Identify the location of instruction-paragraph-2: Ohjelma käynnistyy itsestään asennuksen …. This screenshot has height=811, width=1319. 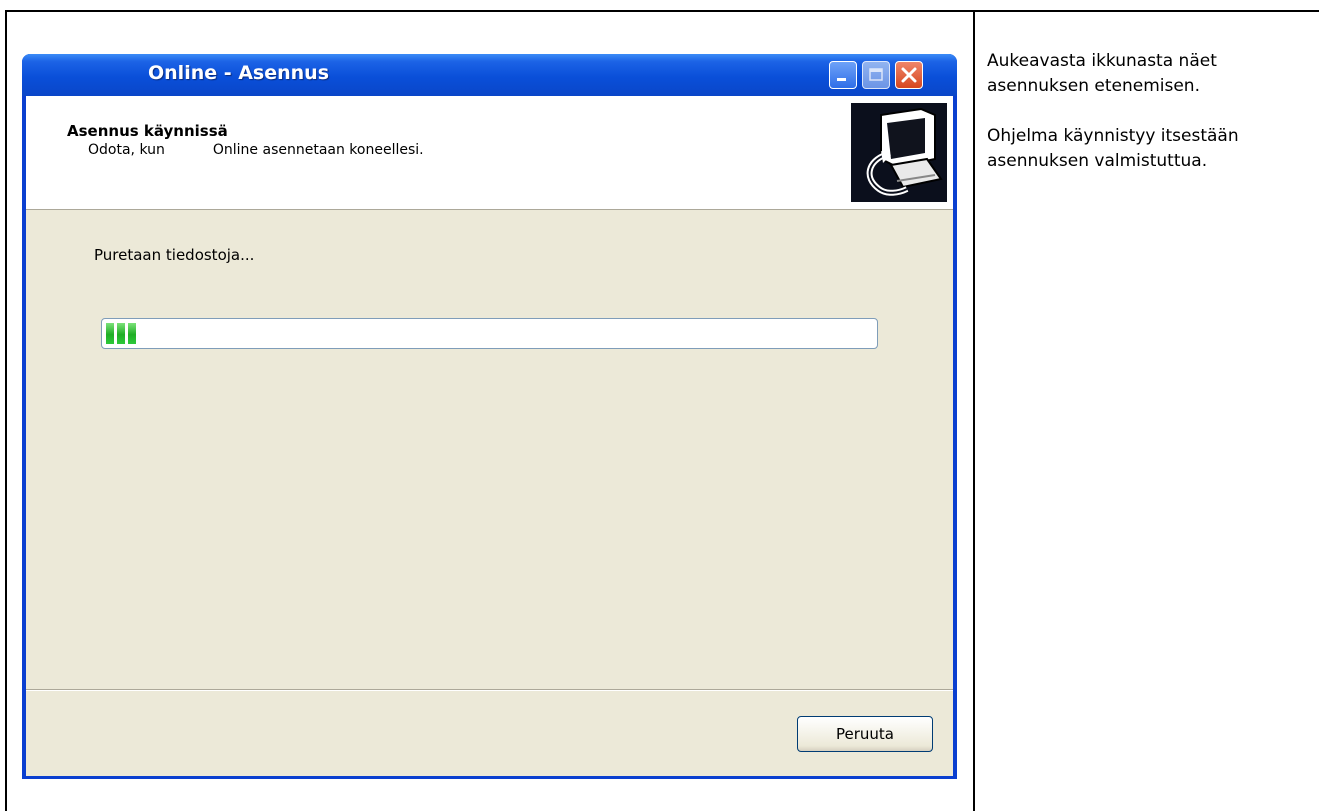
(1113, 148).